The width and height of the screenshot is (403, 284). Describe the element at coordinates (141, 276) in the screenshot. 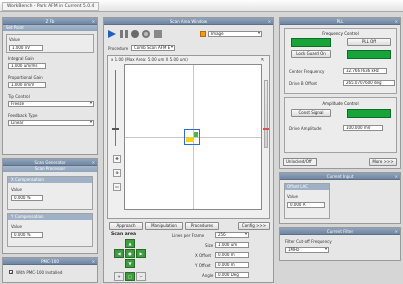

I see `zoom-out-button: −` at that location.